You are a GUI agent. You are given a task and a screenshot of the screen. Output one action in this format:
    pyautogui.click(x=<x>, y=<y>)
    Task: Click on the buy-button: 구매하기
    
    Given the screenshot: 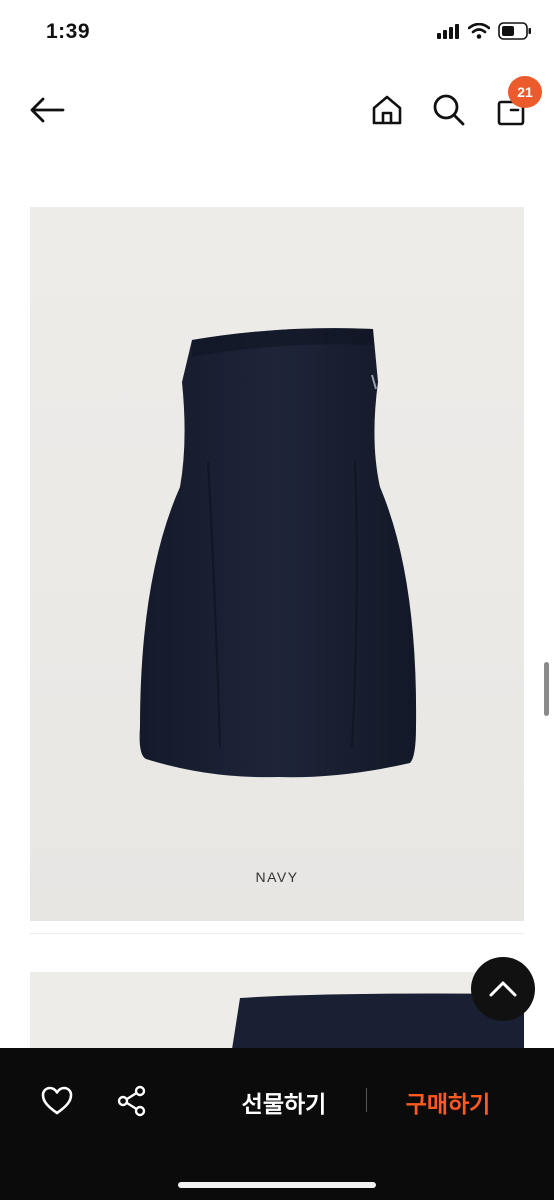 What is the action you would take?
    pyautogui.click(x=448, y=1102)
    